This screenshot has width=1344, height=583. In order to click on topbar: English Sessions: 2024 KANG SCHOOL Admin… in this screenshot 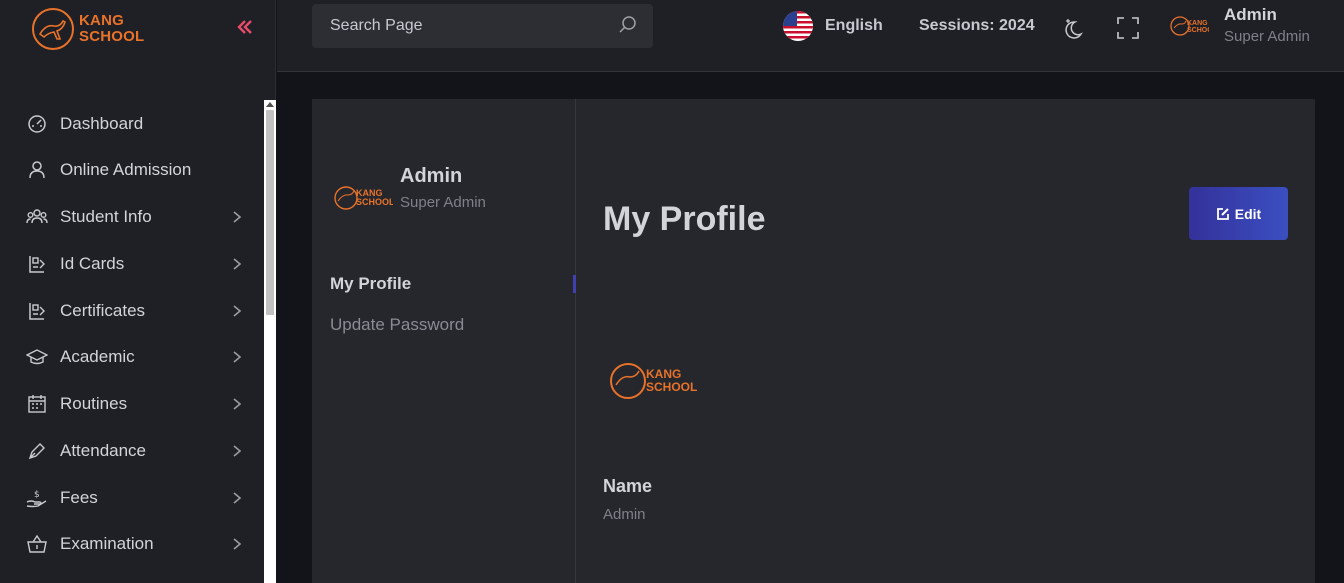, I will do `click(810, 36)`.